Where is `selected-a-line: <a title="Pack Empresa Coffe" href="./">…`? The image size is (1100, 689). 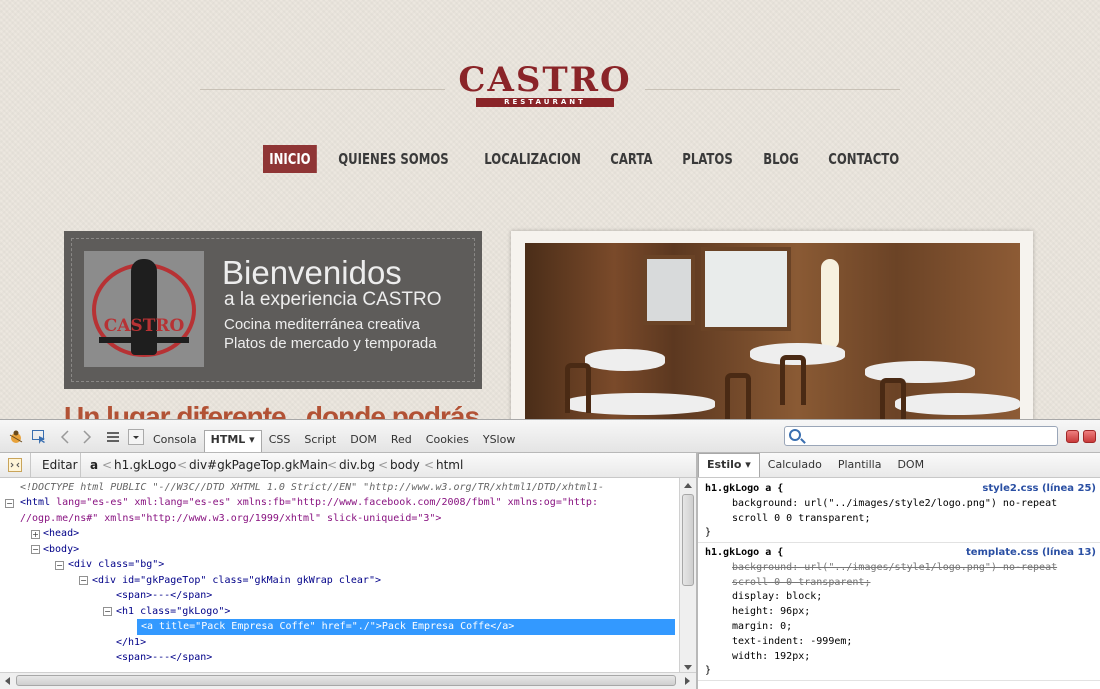 selected-a-line: <a title="Pack Empresa Coffe" href="./">… is located at coordinates (406, 627).